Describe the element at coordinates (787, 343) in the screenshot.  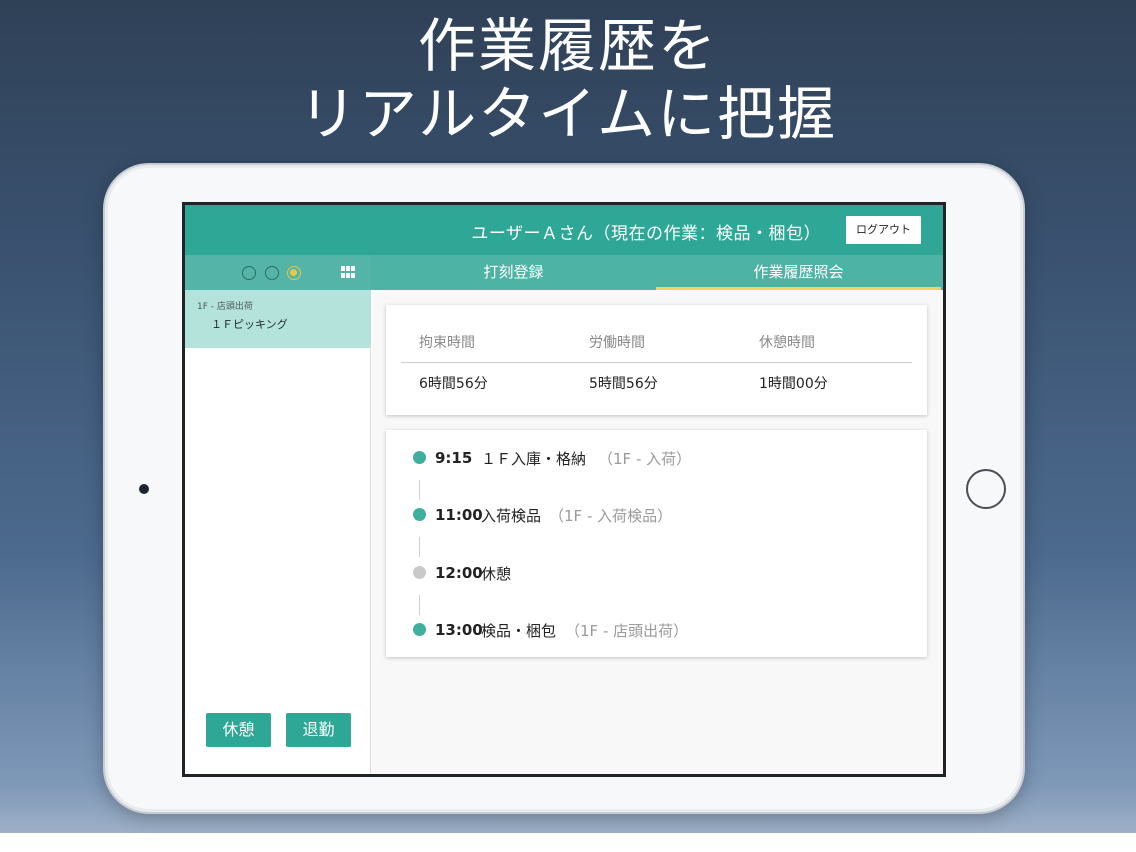
I see `summary-label: 休憩時間` at that location.